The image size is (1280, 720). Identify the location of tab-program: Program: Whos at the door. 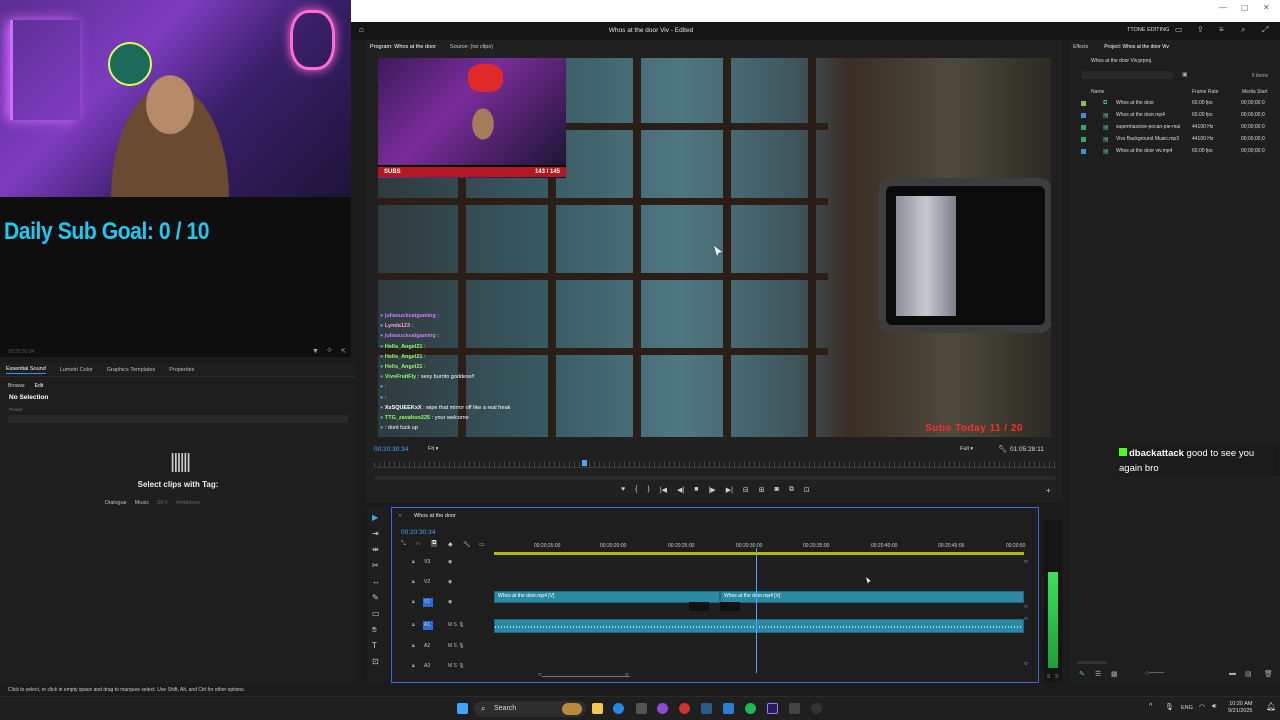
(403, 47).